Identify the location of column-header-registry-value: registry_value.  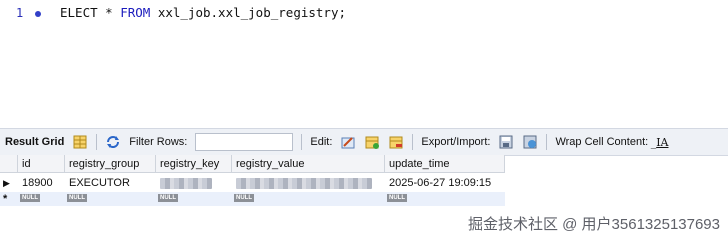
(308, 164).